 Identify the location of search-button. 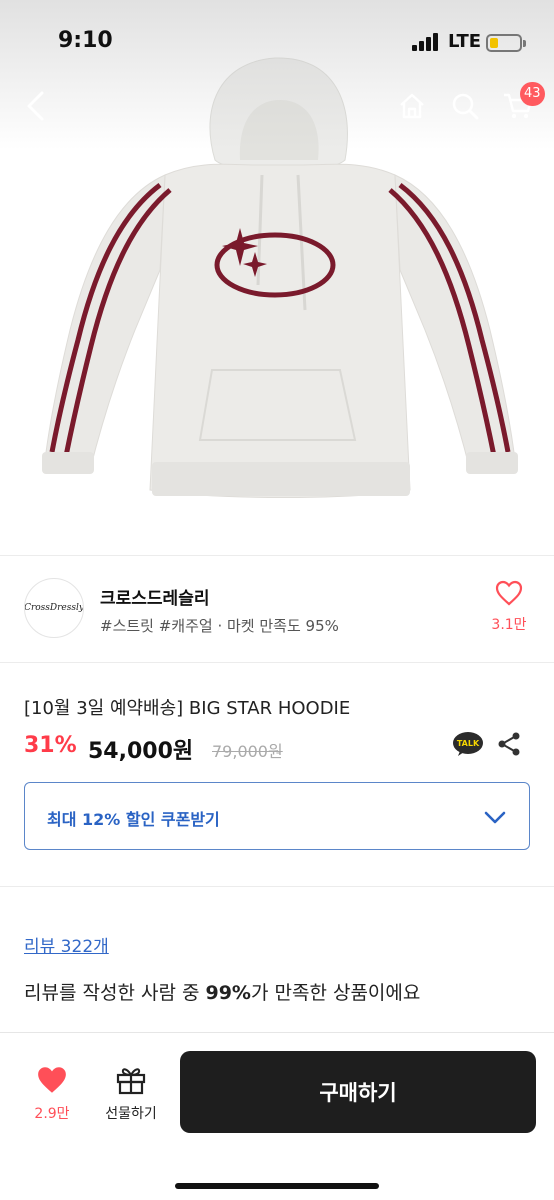
(465, 106).